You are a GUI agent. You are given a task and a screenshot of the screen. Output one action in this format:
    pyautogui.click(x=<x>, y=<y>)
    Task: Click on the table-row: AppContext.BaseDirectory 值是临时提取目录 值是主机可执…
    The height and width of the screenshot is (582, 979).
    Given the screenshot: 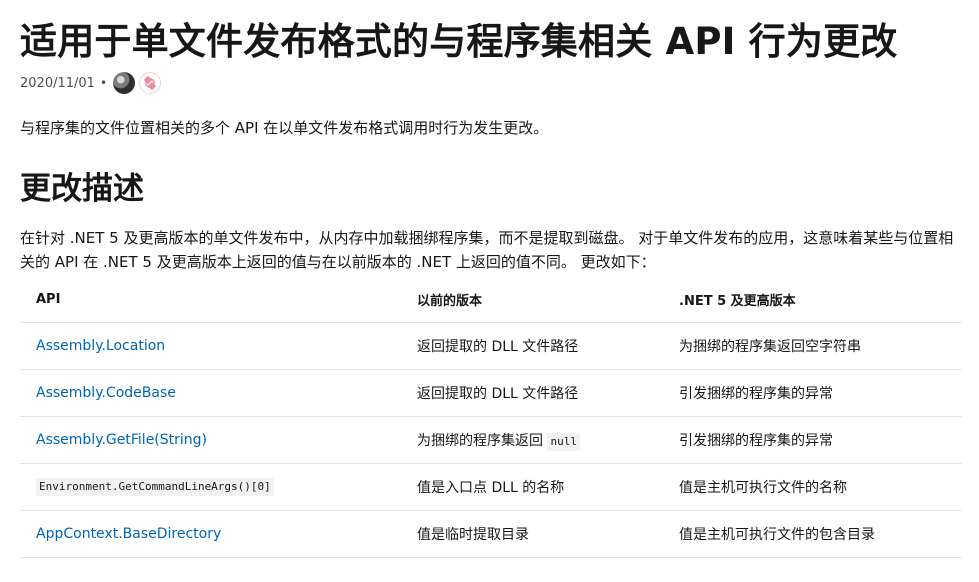 What is the action you would take?
    pyautogui.click(x=491, y=534)
    